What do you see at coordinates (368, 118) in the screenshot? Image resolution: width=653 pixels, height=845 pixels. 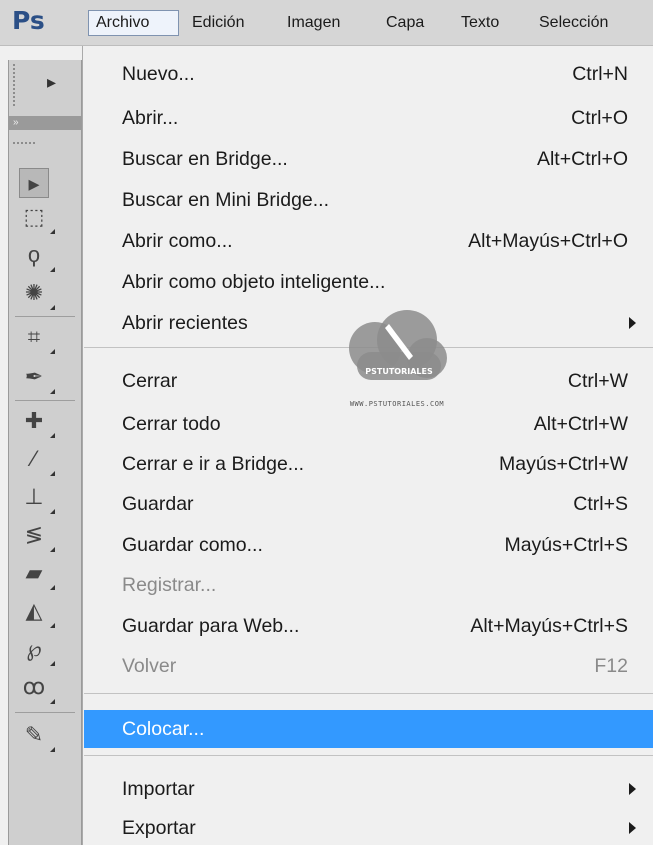 I see `menu-item-abrir: Abrir... Ctrl+O` at bounding box center [368, 118].